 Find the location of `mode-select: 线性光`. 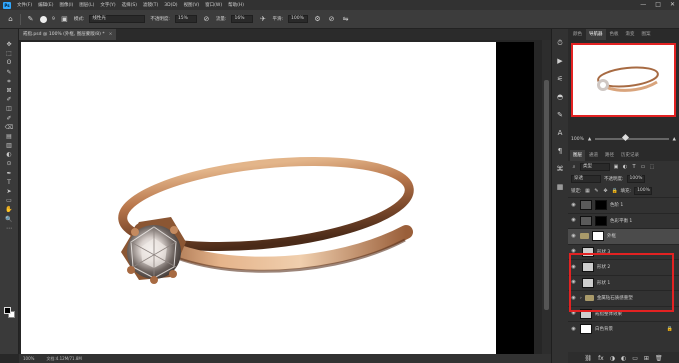

mode-select: 线性光 is located at coordinates (117, 19).